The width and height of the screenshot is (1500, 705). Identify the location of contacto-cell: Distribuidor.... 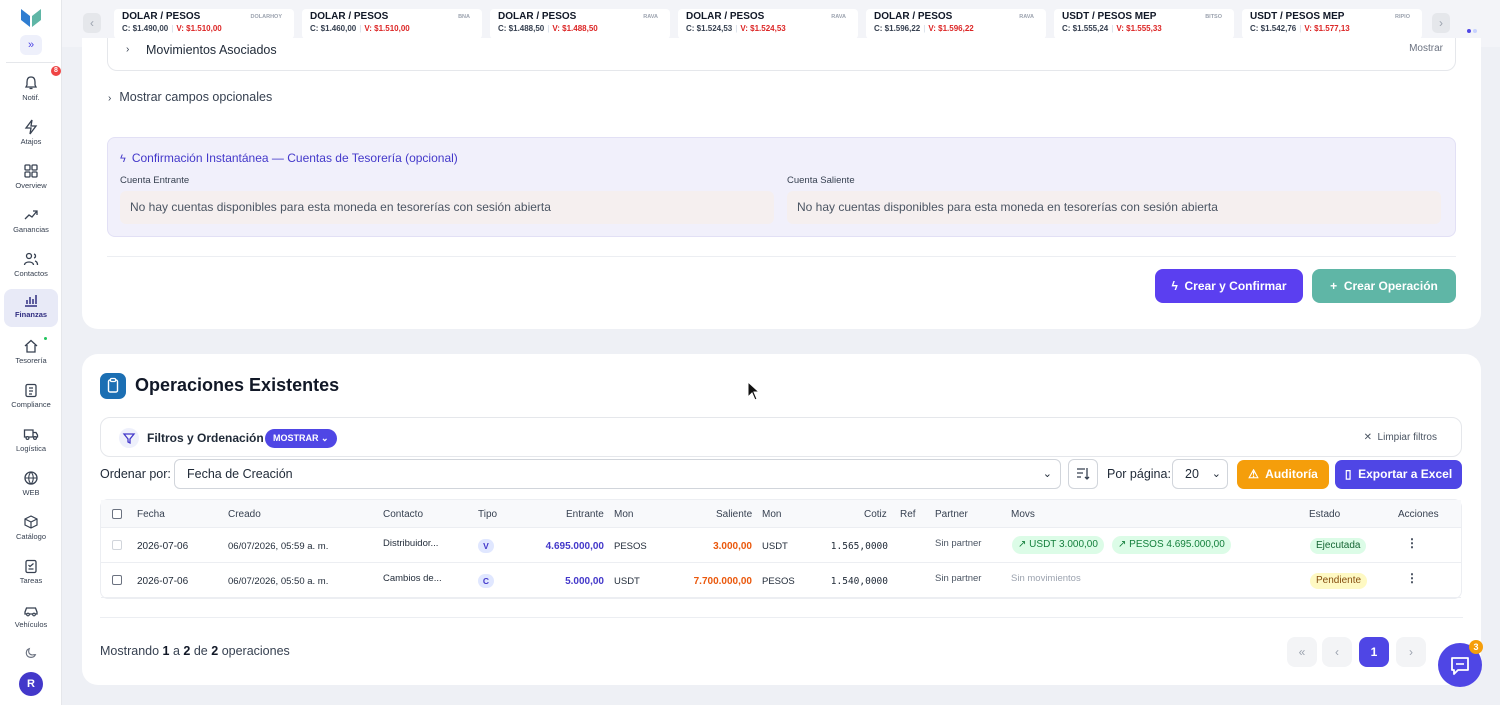
(410, 543).